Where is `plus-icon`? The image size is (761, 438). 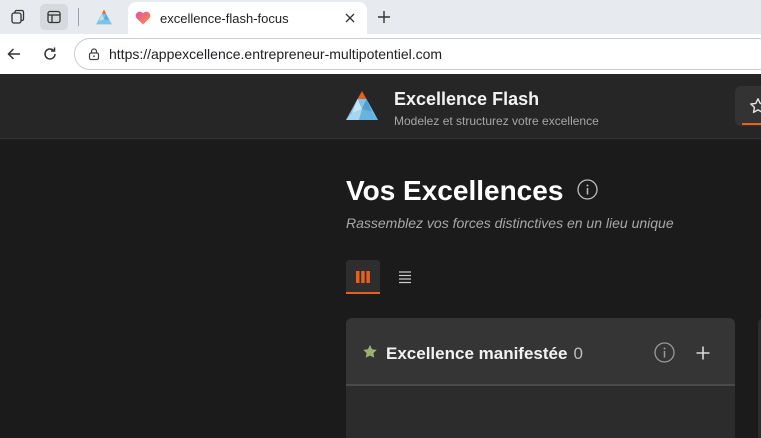
plus-icon is located at coordinates (702, 352).